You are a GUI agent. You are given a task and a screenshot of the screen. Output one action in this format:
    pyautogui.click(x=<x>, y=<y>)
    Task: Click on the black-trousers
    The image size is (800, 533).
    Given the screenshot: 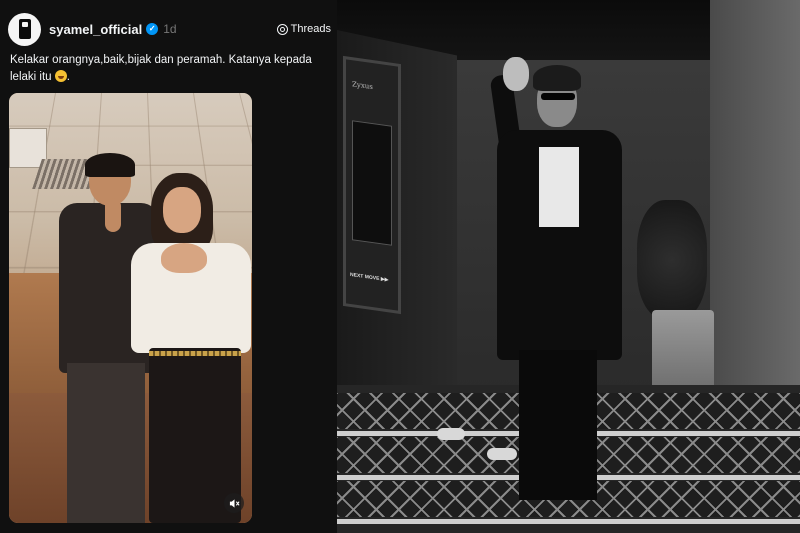 What is the action you would take?
    pyautogui.click(x=558, y=425)
    